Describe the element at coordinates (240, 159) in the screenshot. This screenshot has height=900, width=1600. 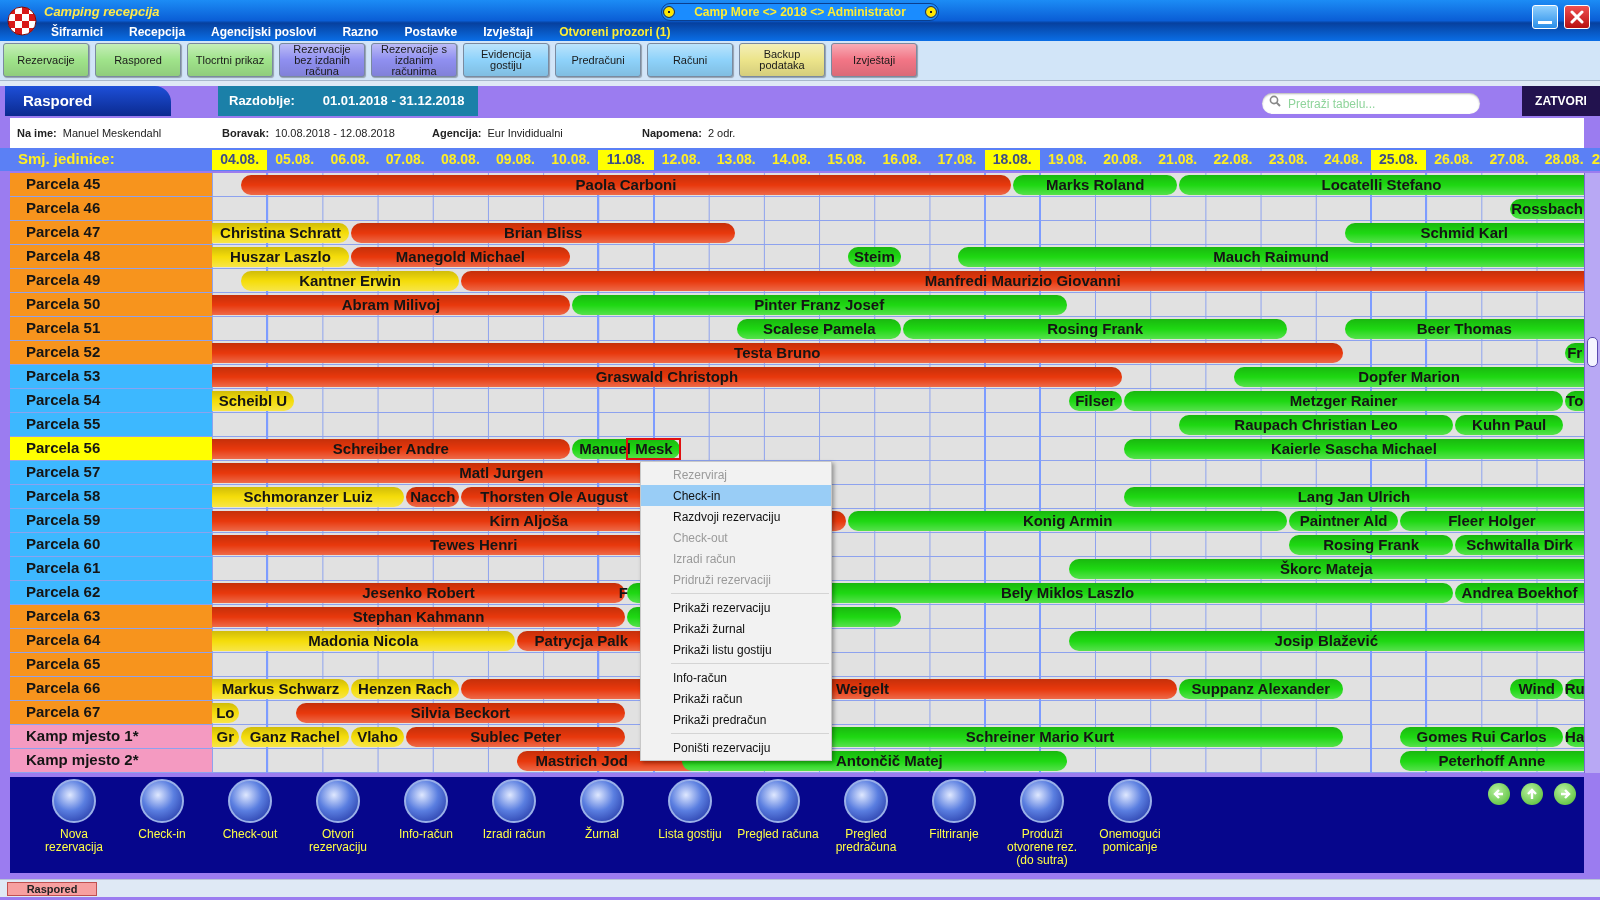
I see `day-header: 04.08.` at that location.